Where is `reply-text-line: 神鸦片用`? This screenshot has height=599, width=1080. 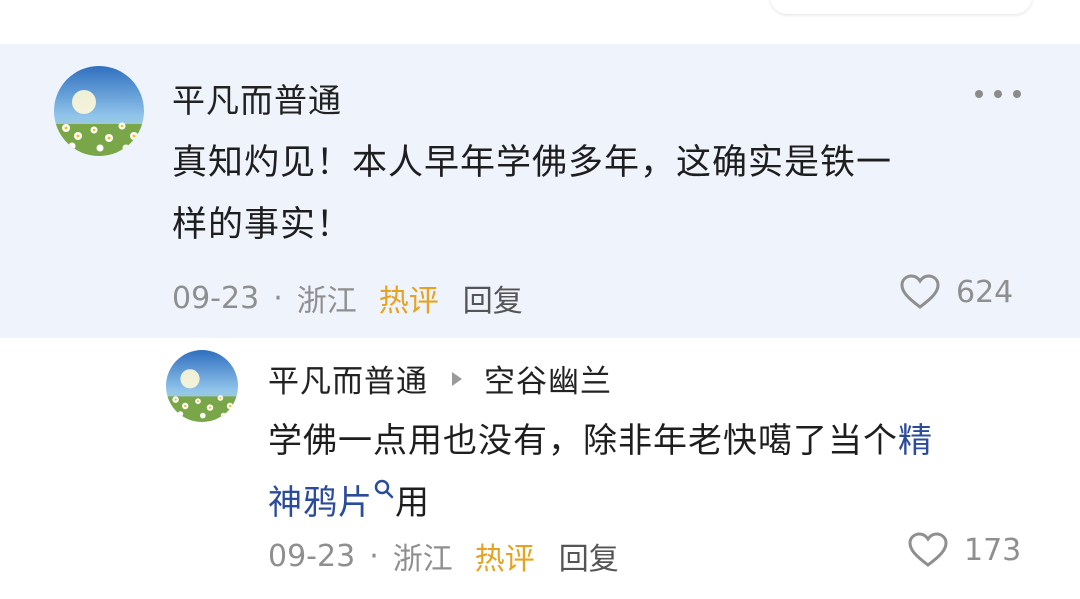
reply-text-line: 神鸦片用 is located at coordinates (600, 503).